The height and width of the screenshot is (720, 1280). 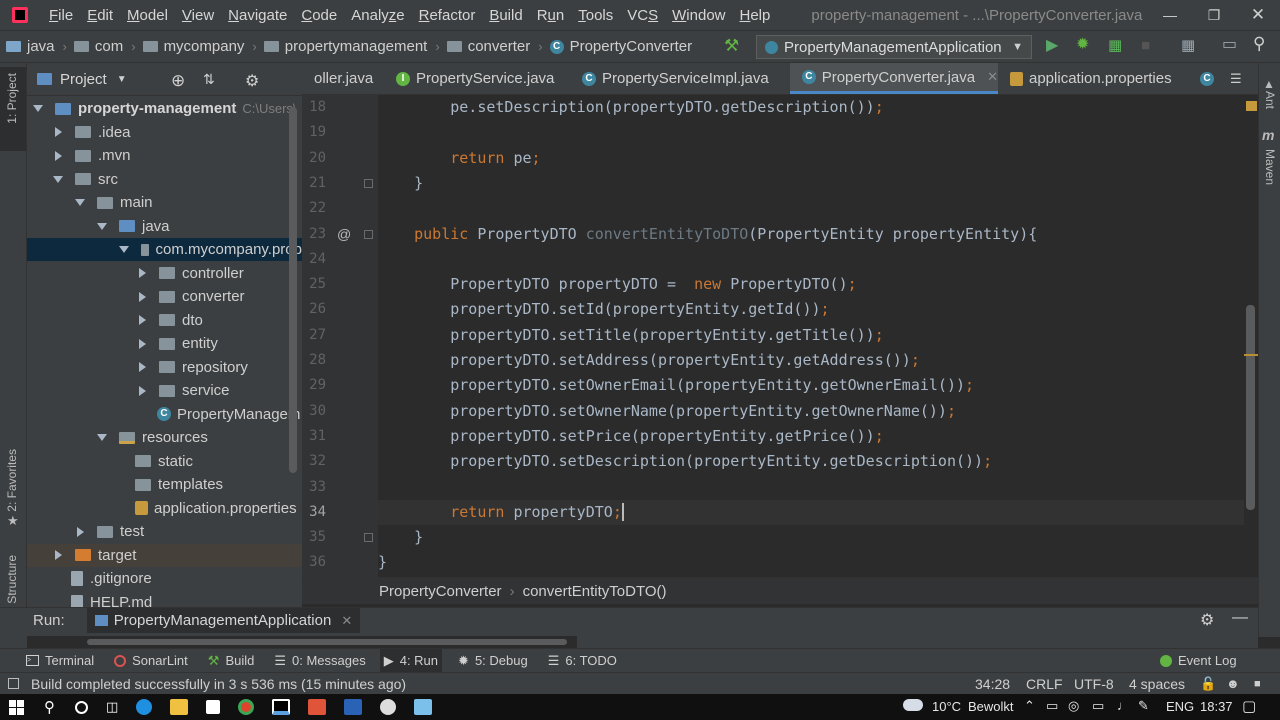 I want to click on tree-item: application.properties, so click(x=164, y=508).